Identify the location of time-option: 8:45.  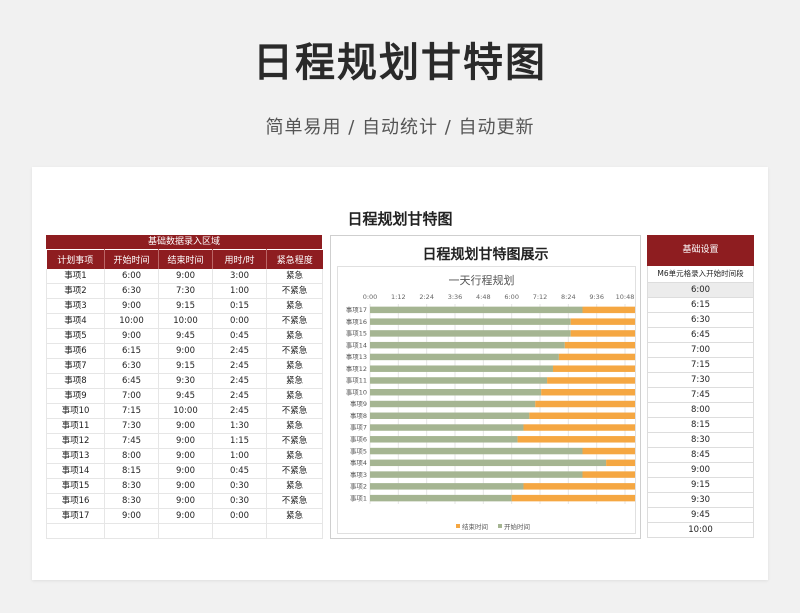
(700, 455).